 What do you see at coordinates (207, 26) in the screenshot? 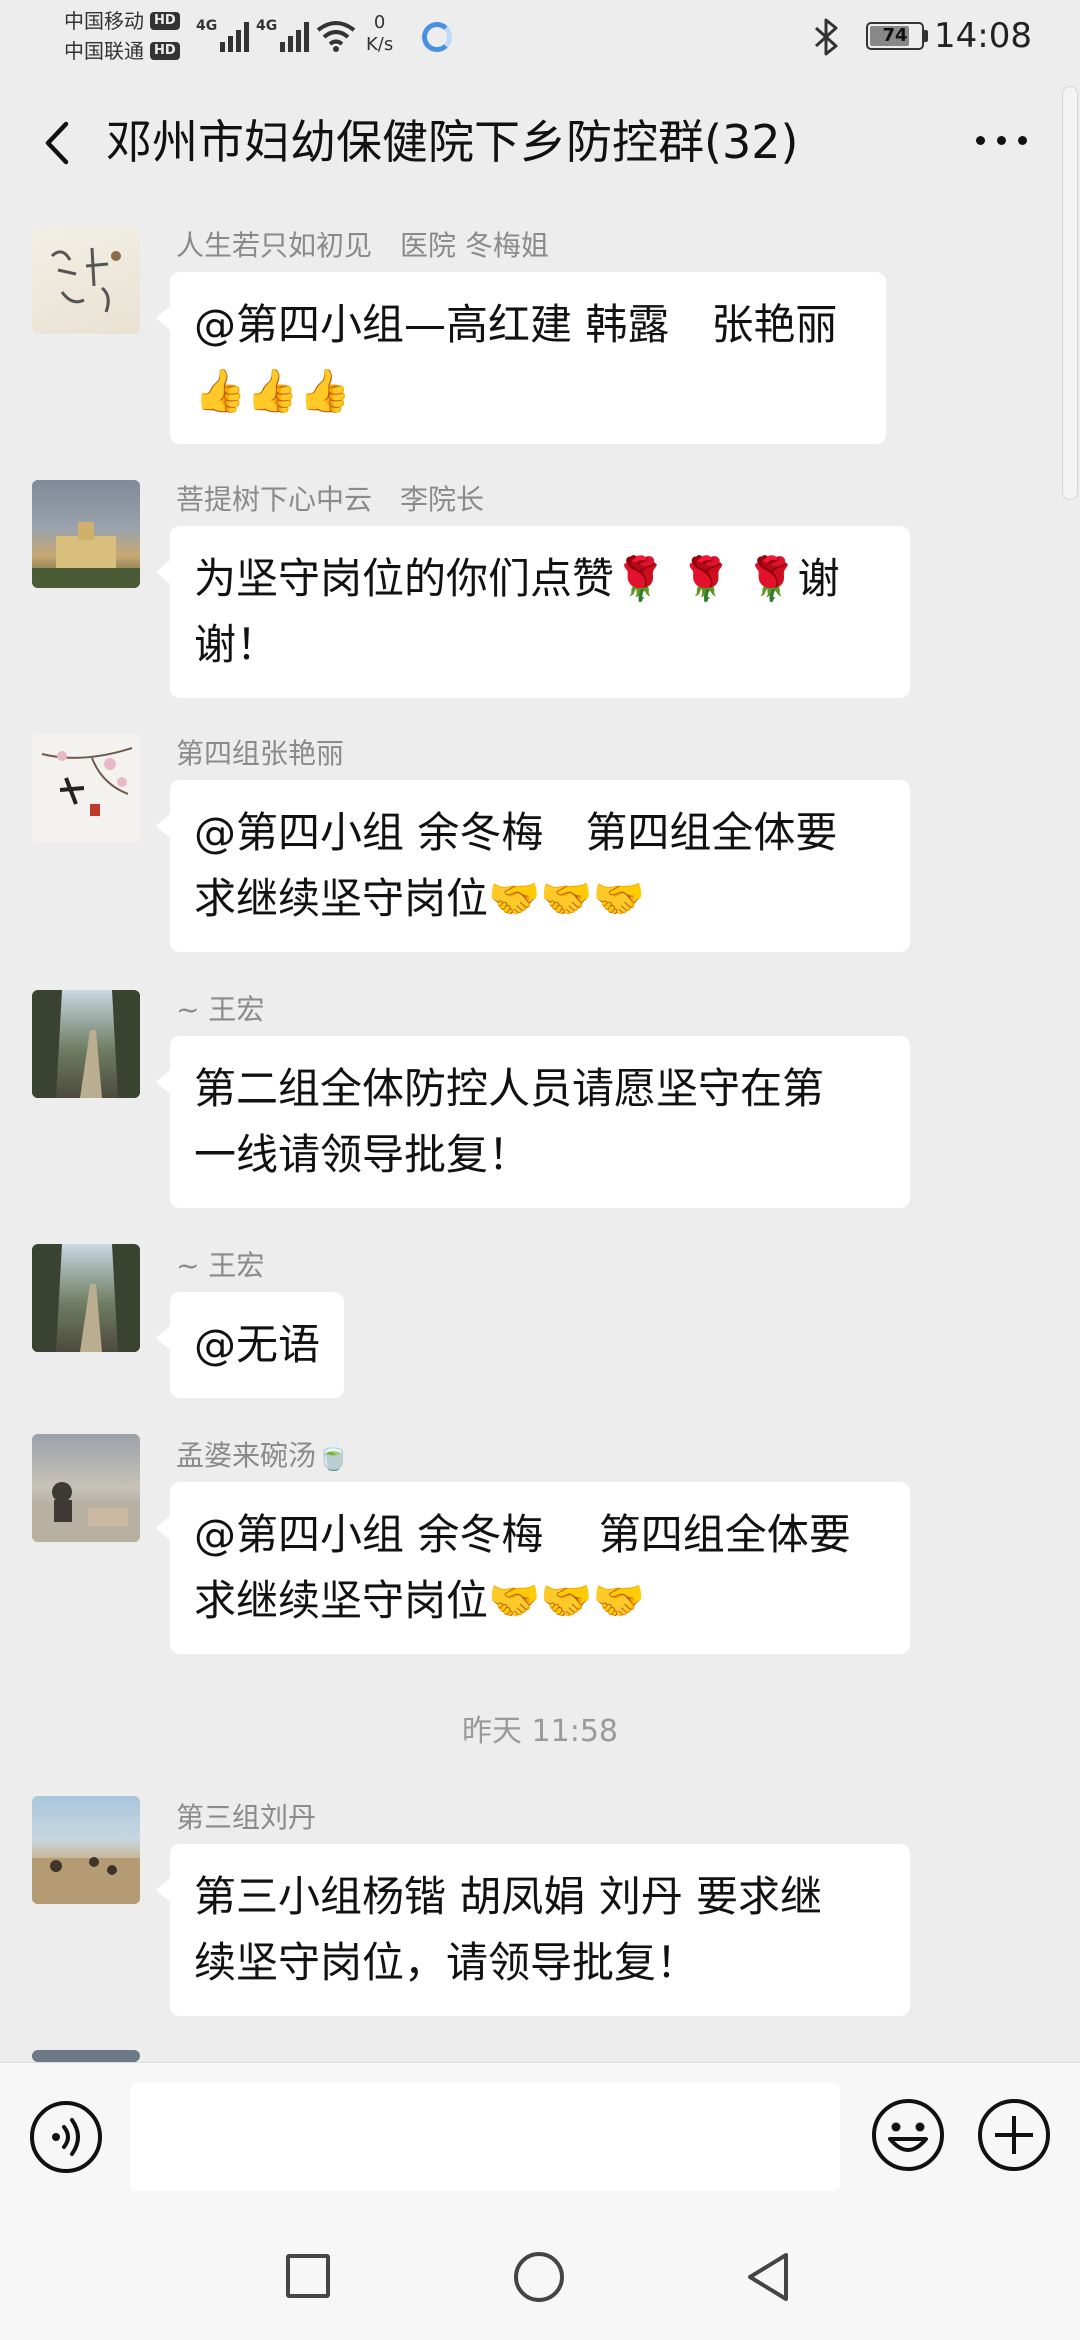
I see `net-type-1: 4G` at bounding box center [207, 26].